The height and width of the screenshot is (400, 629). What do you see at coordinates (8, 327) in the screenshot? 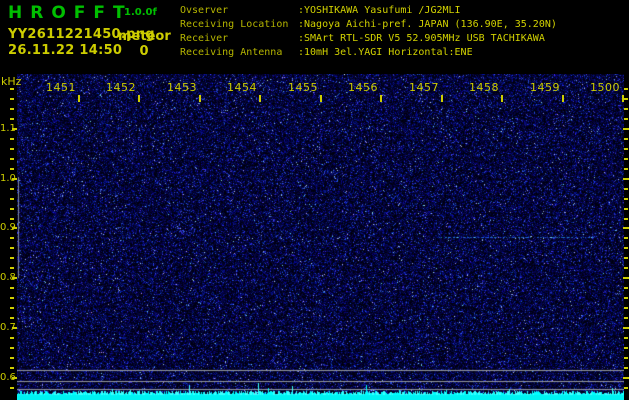
I see `freq-tick-label: 0.7` at bounding box center [8, 327].